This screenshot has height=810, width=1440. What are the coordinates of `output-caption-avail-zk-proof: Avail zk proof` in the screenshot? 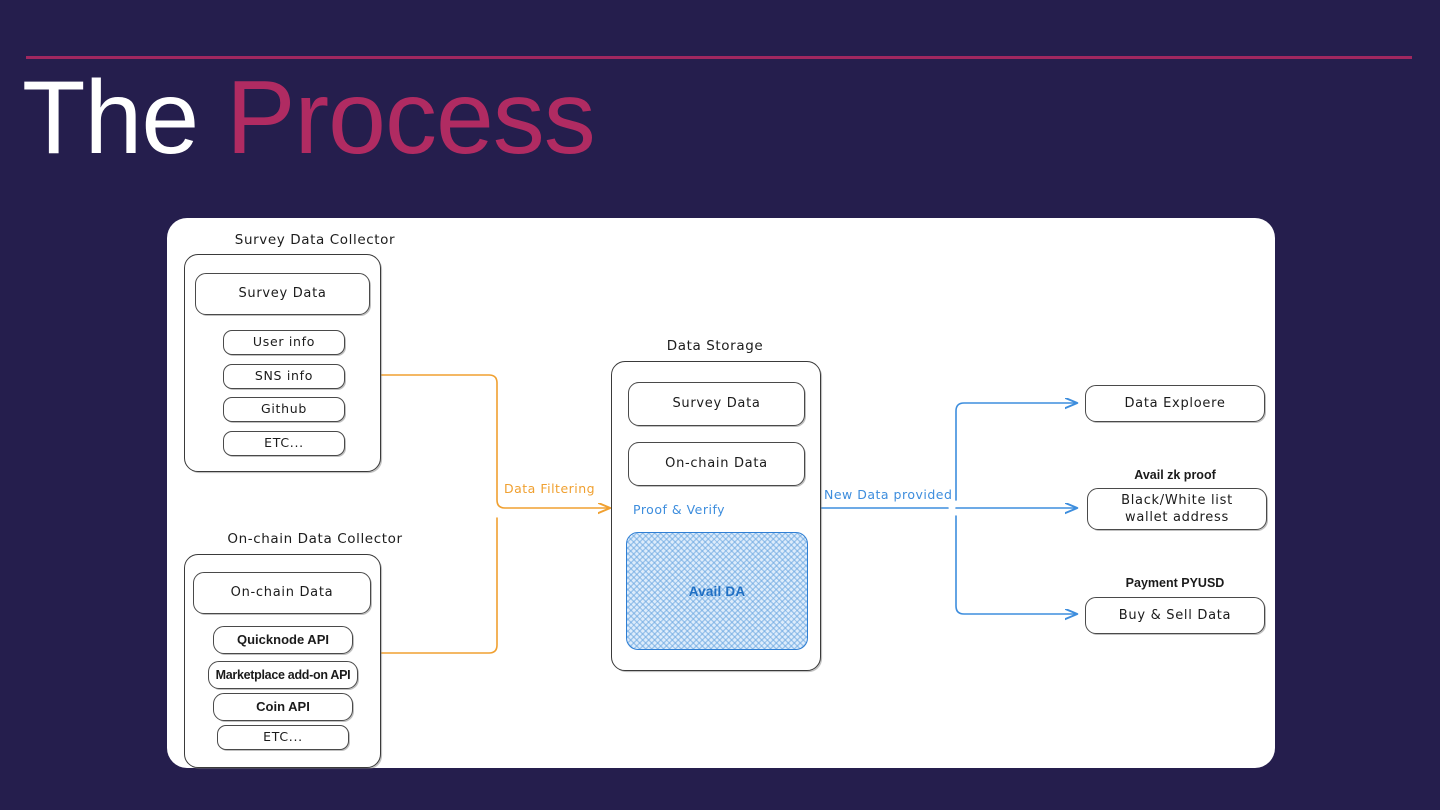 It's located at (1175, 475).